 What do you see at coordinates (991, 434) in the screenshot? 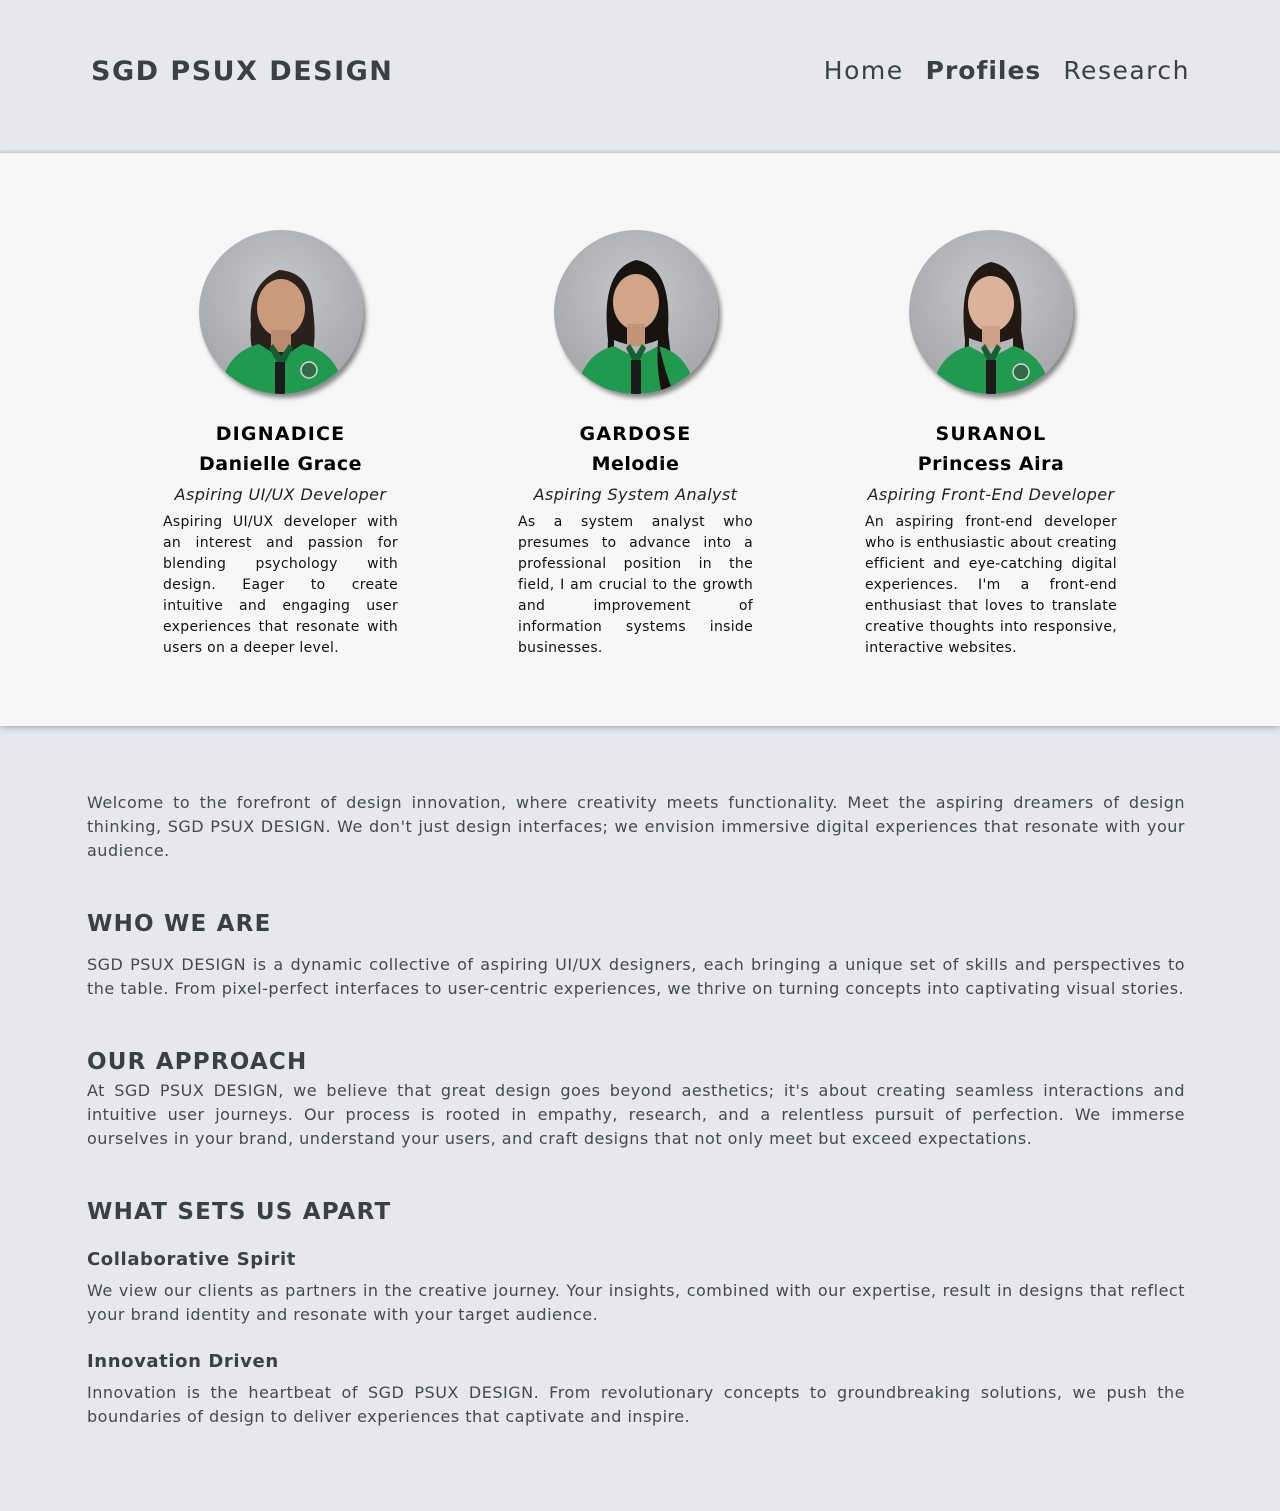
I see `profile-last-name: SURANOL` at bounding box center [991, 434].